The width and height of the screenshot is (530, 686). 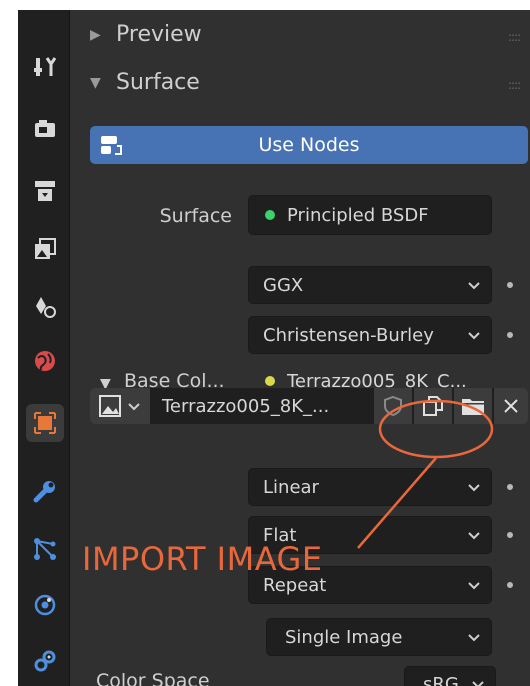 What do you see at coordinates (202, 559) in the screenshot?
I see `import-image-annotation: IMPORT IMAGE` at bounding box center [202, 559].